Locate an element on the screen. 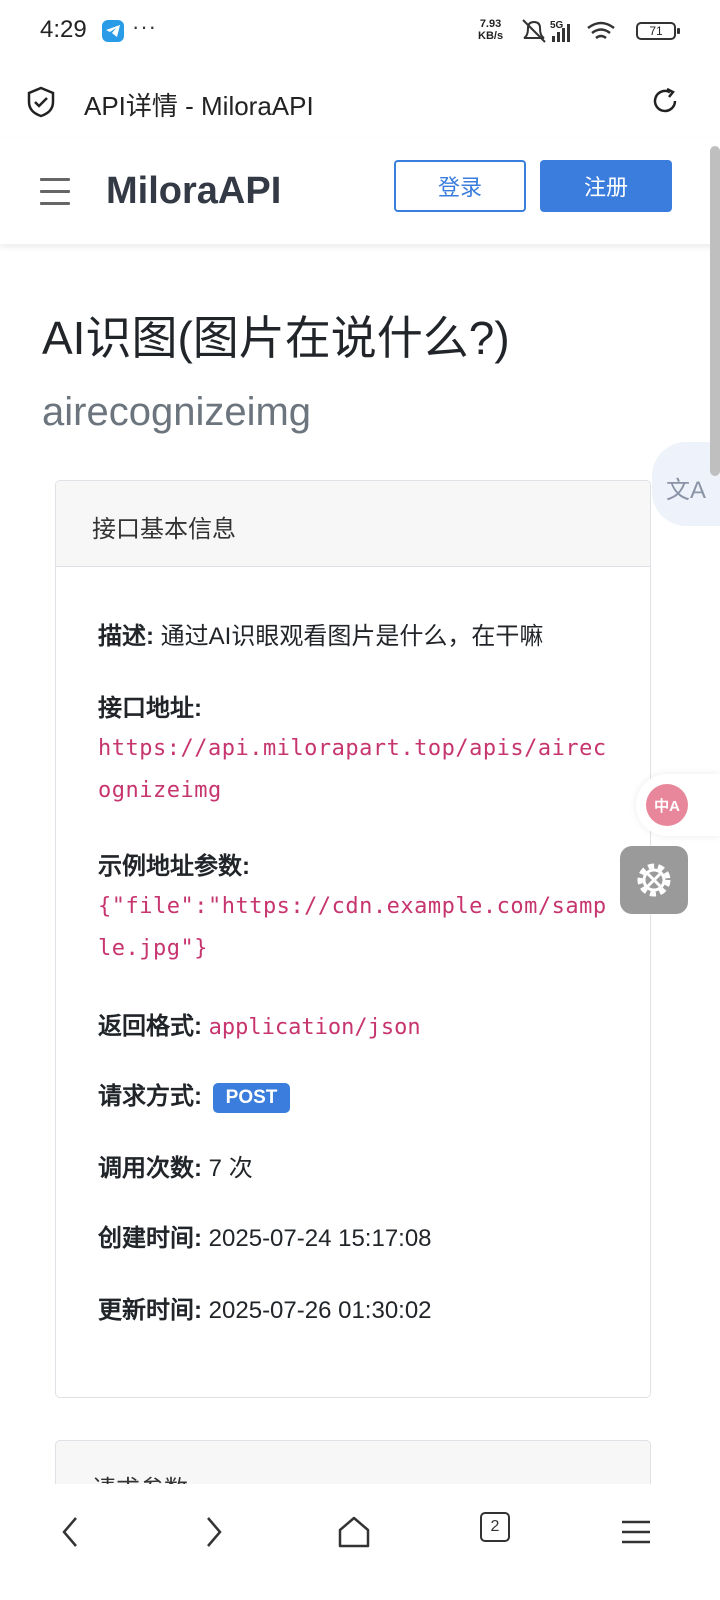 This screenshot has height=1600, width=720. calls-value: 7 次 is located at coordinates (230, 1168).